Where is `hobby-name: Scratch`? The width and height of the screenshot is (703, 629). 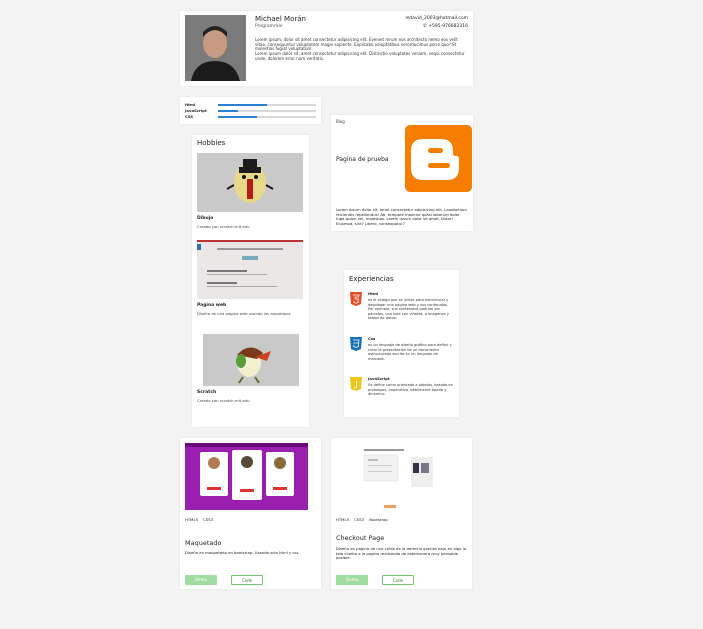 hobby-name: Scratch is located at coordinates (207, 392).